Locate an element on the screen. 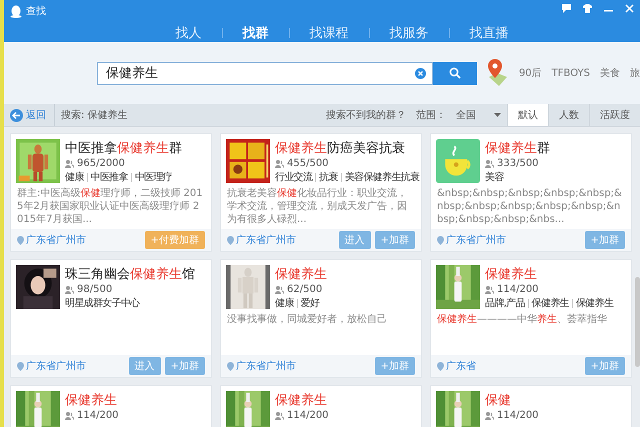  back-button: 返回 is located at coordinates (29, 115).